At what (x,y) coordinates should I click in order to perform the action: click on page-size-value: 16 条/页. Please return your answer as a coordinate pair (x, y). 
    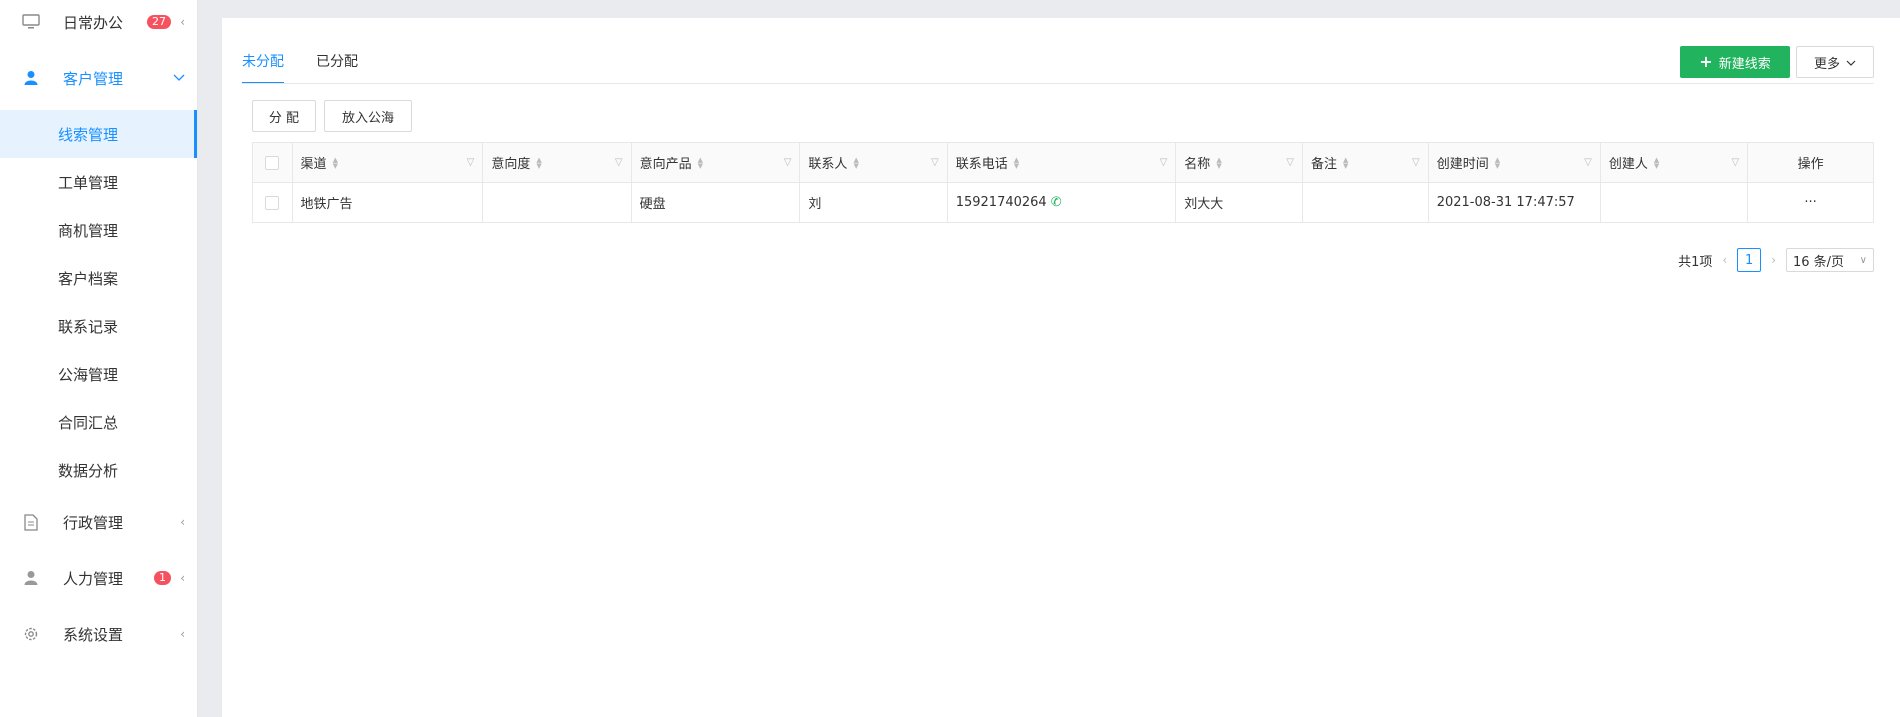
    Looking at the image, I should click on (1819, 262).